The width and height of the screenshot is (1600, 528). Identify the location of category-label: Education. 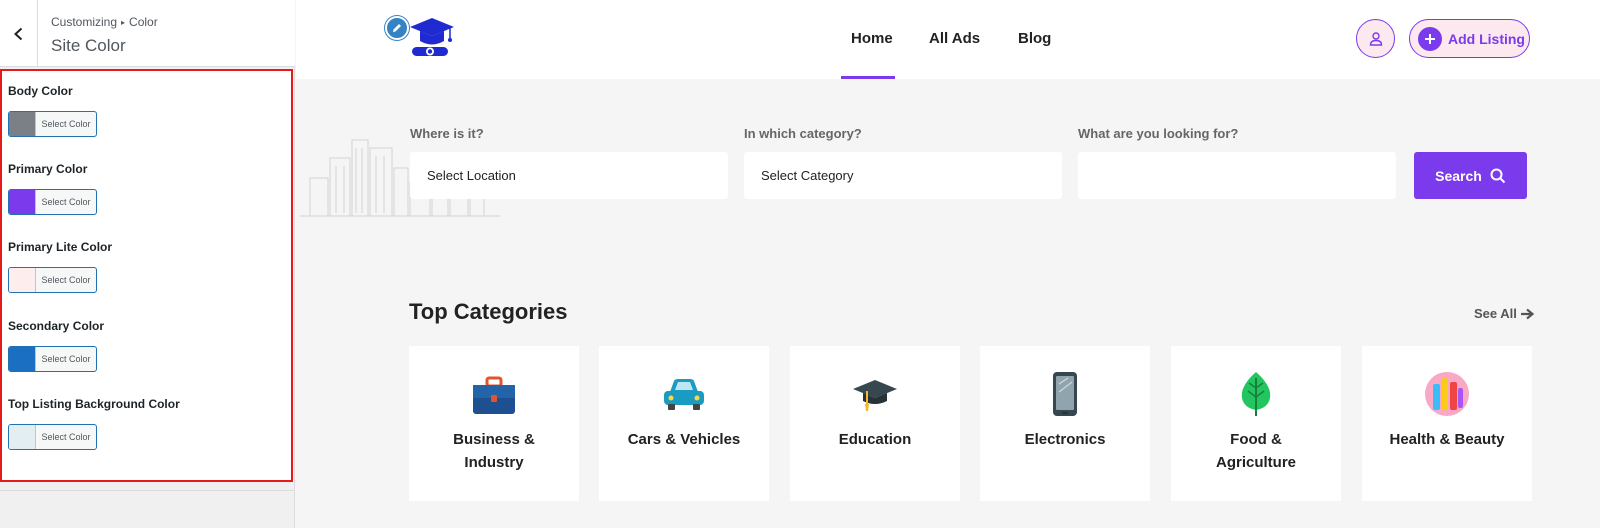
(875, 439).